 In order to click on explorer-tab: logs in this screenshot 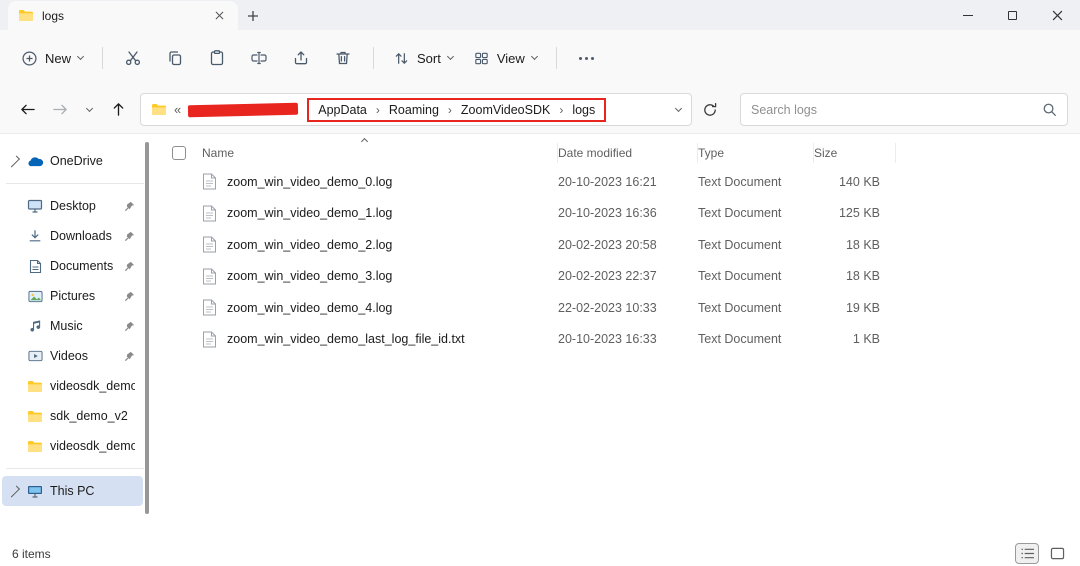, I will do `click(123, 15)`.